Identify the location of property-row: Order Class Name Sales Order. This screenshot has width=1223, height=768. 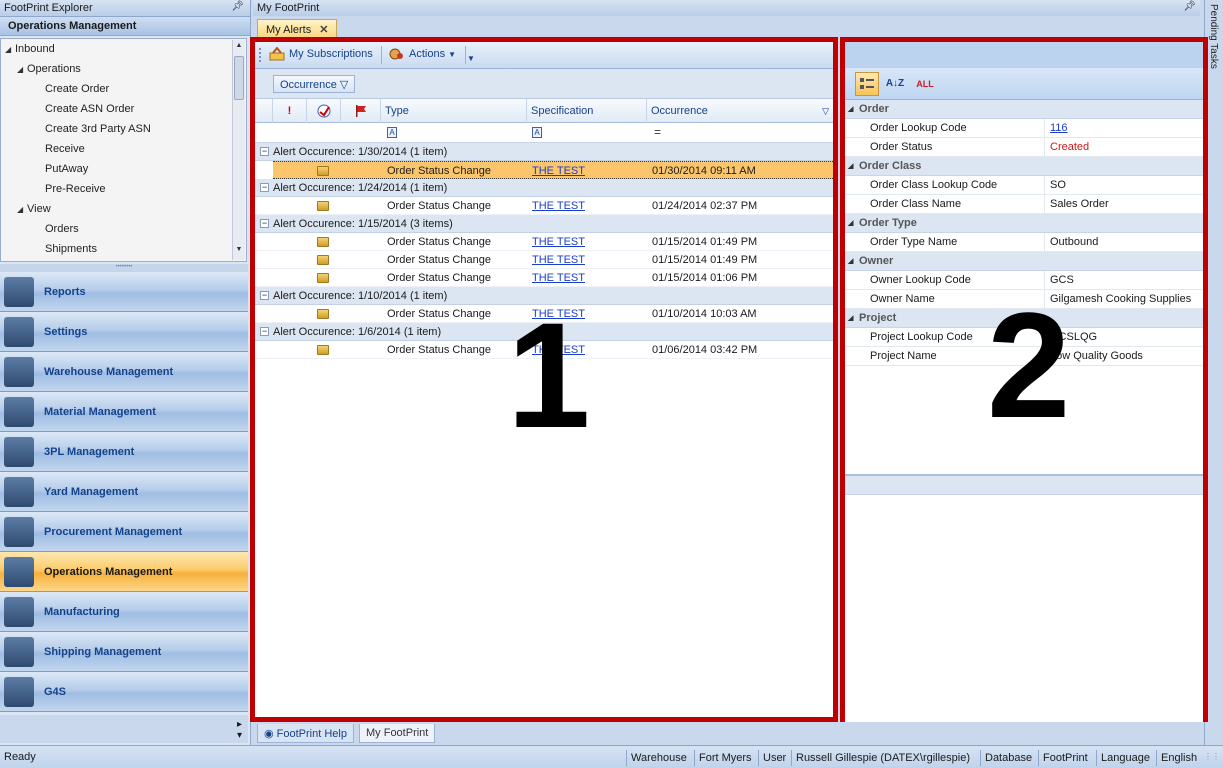
(1024, 204).